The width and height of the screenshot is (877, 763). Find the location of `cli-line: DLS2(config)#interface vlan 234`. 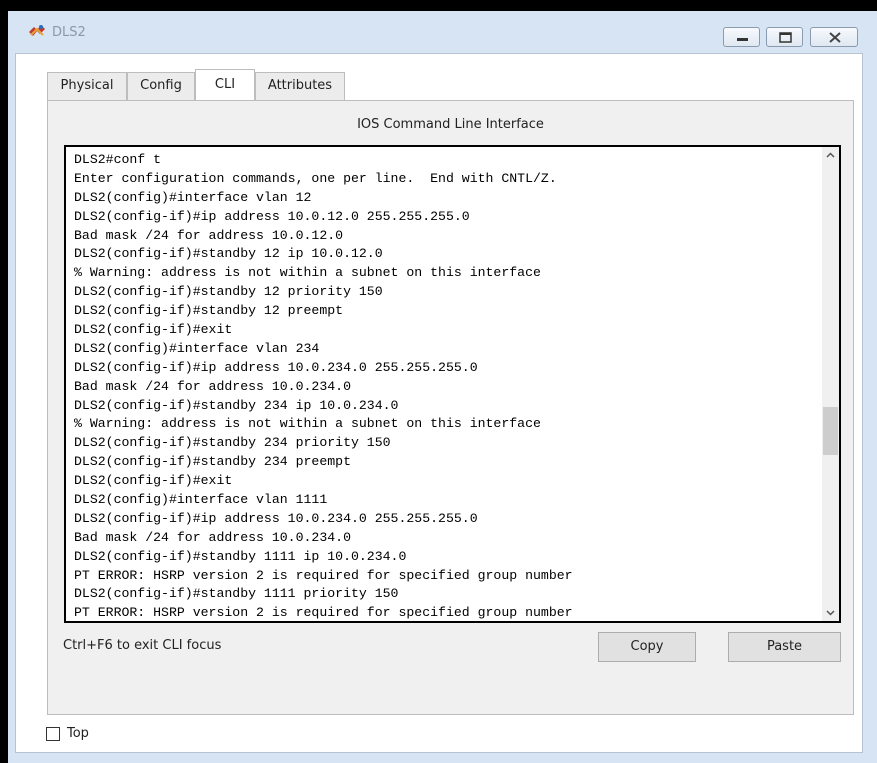

cli-line: DLS2(config)#interface vlan 234 is located at coordinates (197, 348).